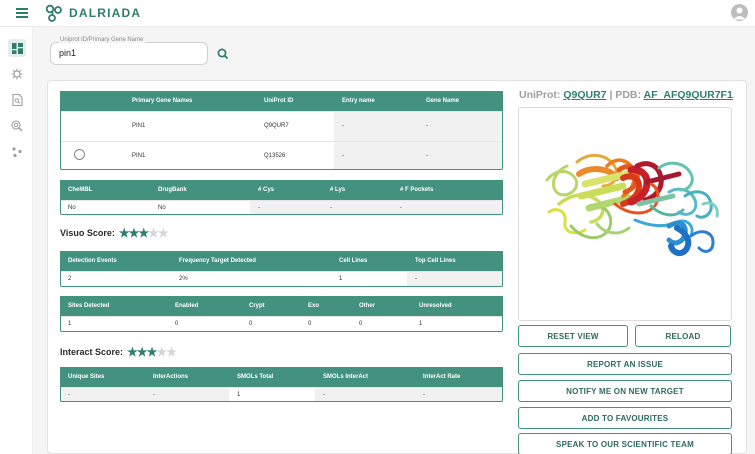 The height and width of the screenshot is (454, 755). I want to click on col-header: Enabled, so click(204, 306).